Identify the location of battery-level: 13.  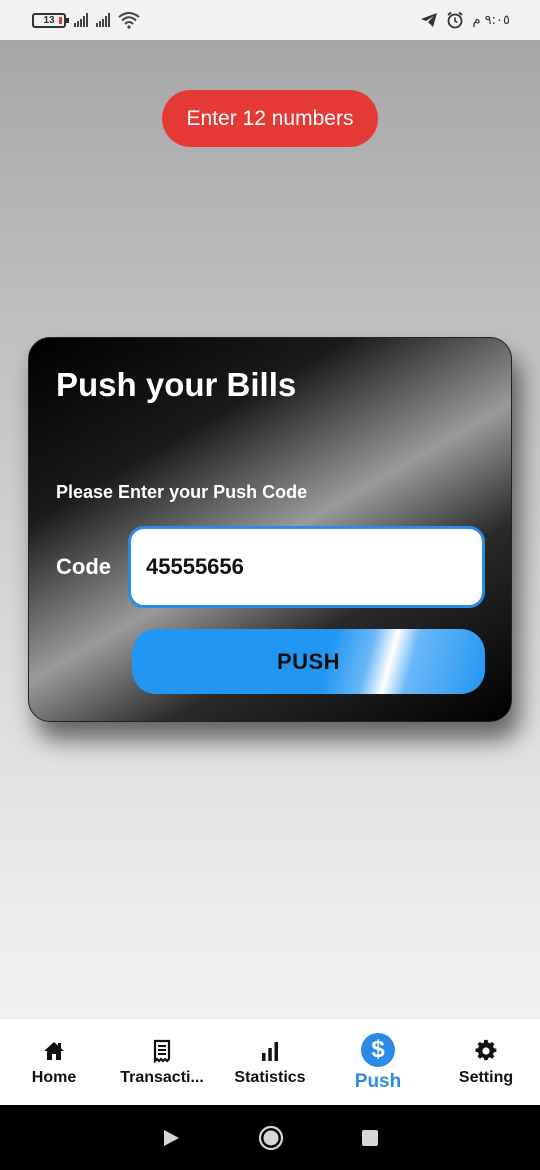
(49, 20).